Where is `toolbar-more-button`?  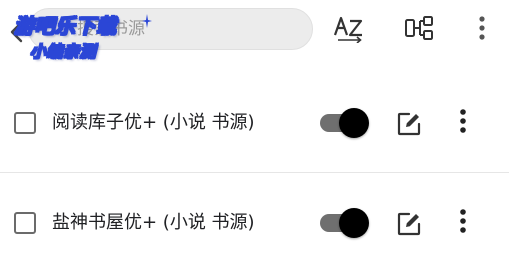
toolbar-more-button is located at coordinates (482, 30).